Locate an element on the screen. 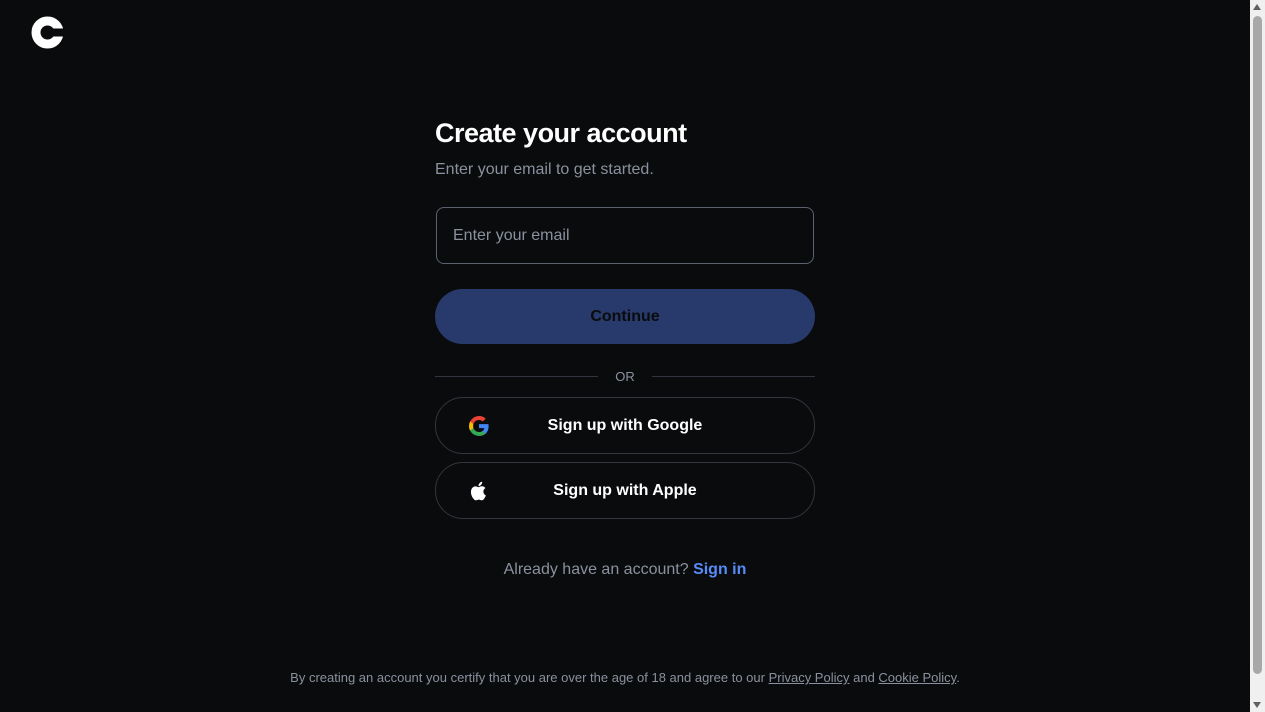 This screenshot has width=1265, height=712. divider-line-left is located at coordinates (517, 376).